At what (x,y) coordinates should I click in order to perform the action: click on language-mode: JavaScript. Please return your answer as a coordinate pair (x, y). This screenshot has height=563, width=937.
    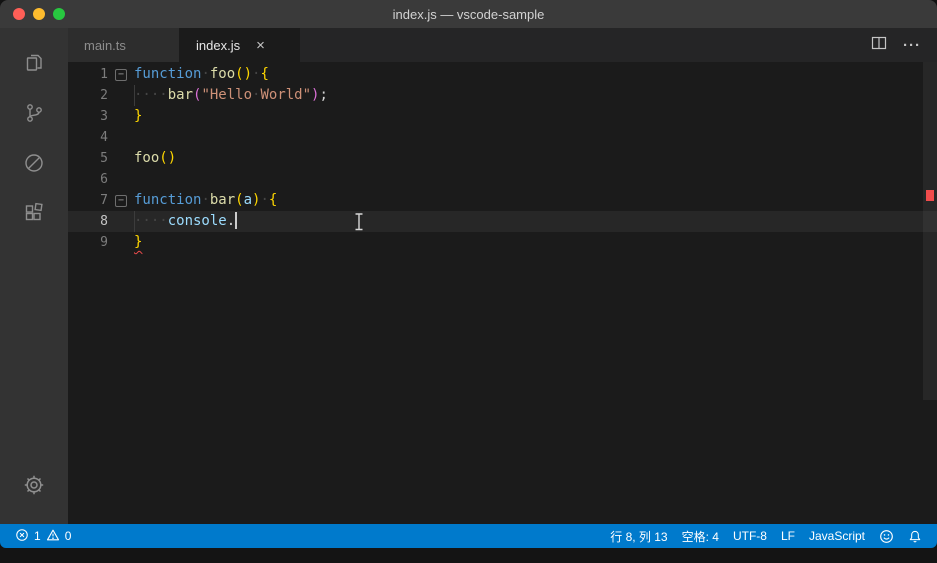
    Looking at the image, I should click on (837, 536).